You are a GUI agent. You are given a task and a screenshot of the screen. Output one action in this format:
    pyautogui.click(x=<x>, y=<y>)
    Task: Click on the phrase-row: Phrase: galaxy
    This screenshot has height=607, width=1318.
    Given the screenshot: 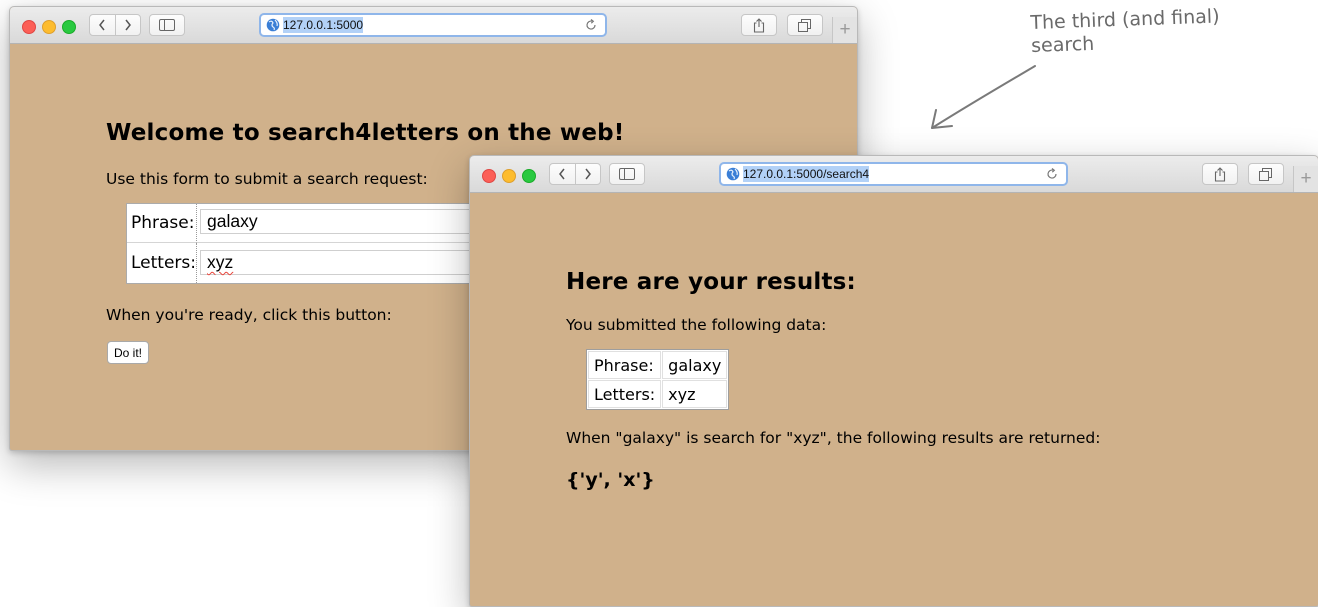 What is the action you would take?
    pyautogui.click(x=302, y=223)
    